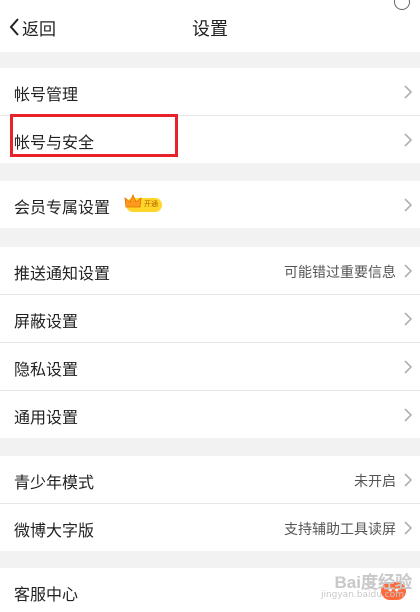 Image resolution: width=420 pixels, height=612 pixels. Describe the element at coordinates (340, 530) in the screenshot. I see `settings-item-value: 支持辅助工具读屏` at that location.